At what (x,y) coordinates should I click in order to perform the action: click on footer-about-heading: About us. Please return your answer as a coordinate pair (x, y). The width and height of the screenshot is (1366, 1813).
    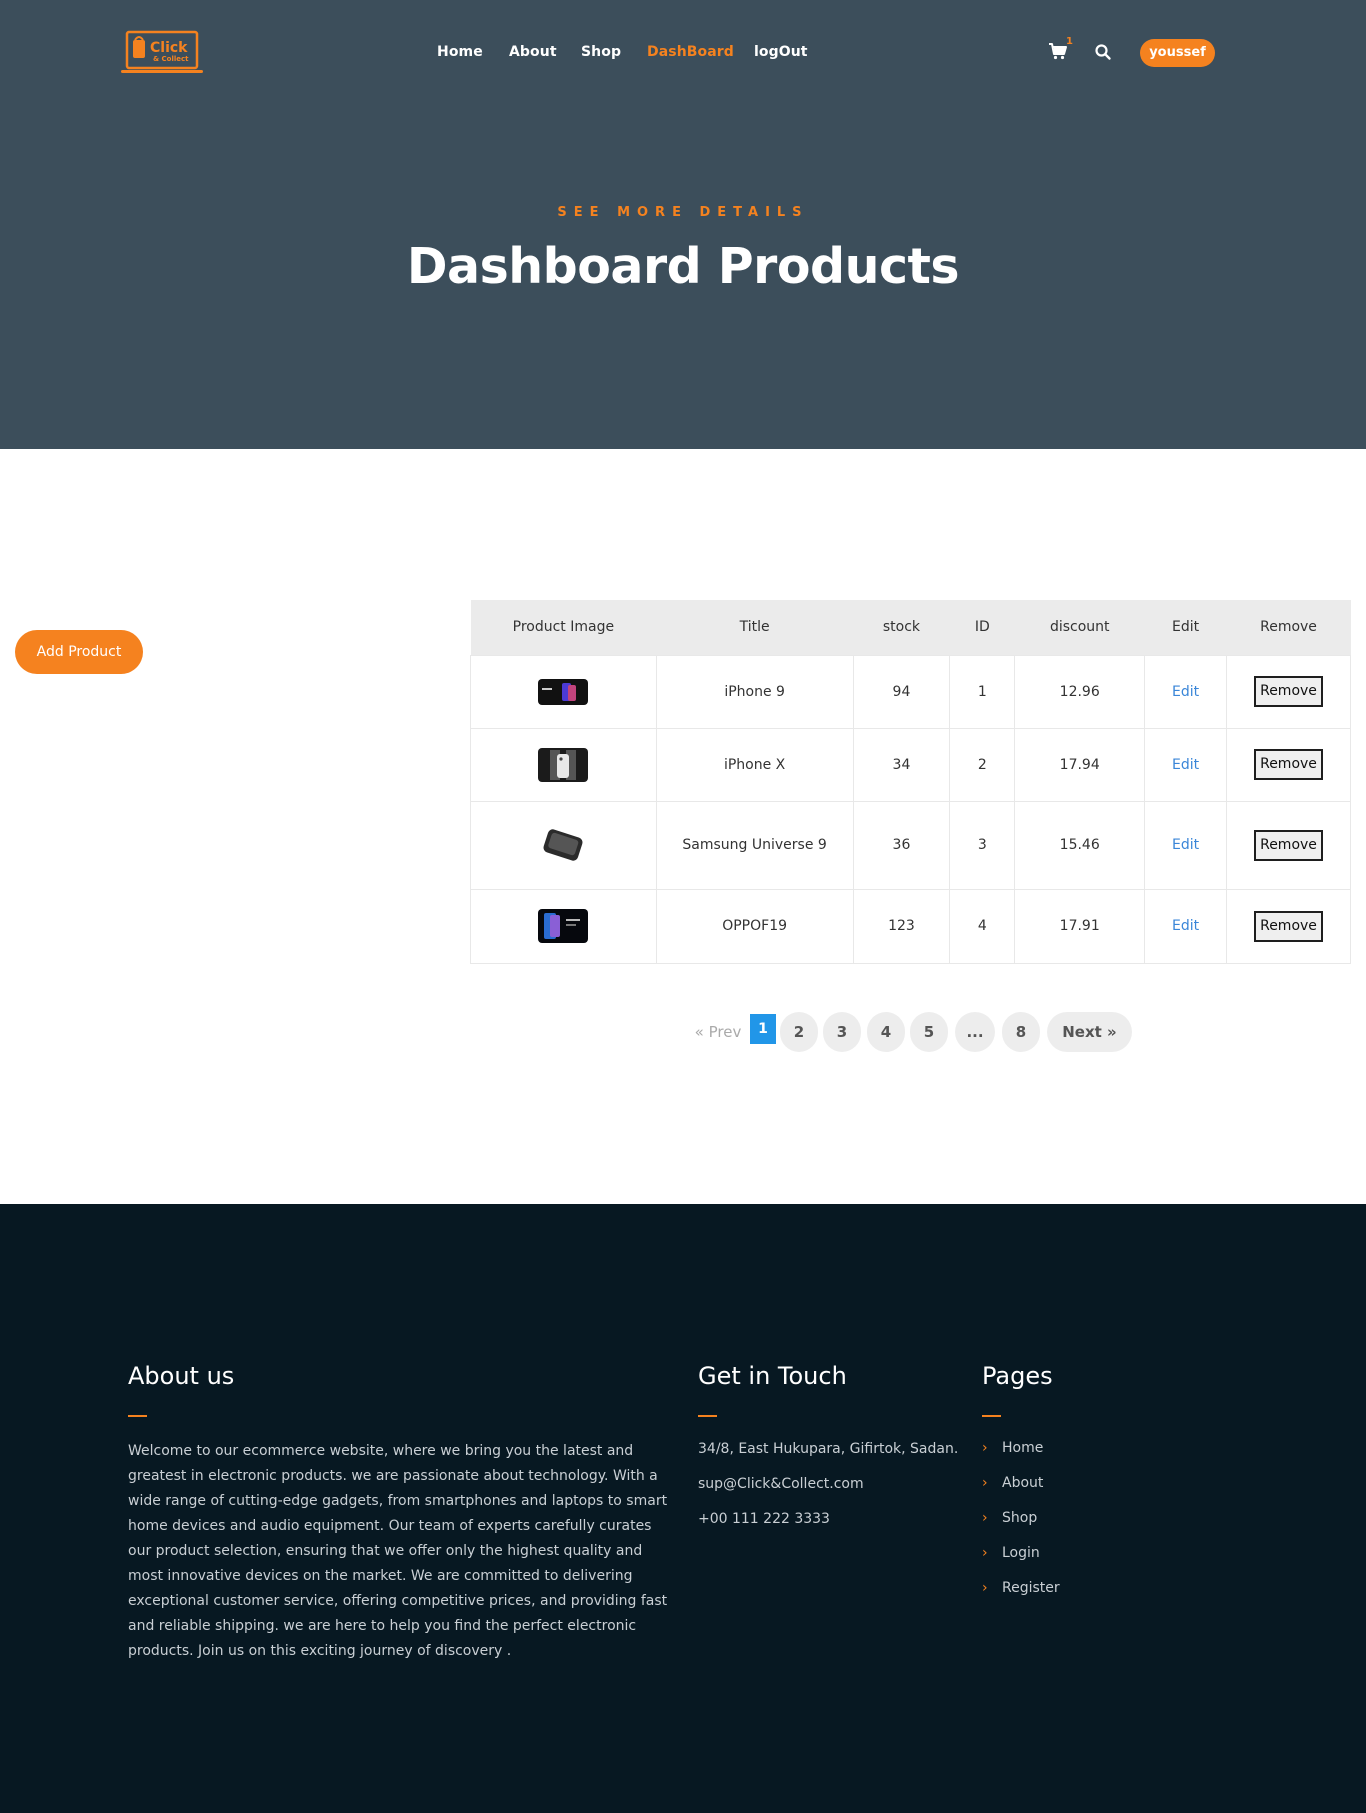
    Looking at the image, I should click on (181, 1376).